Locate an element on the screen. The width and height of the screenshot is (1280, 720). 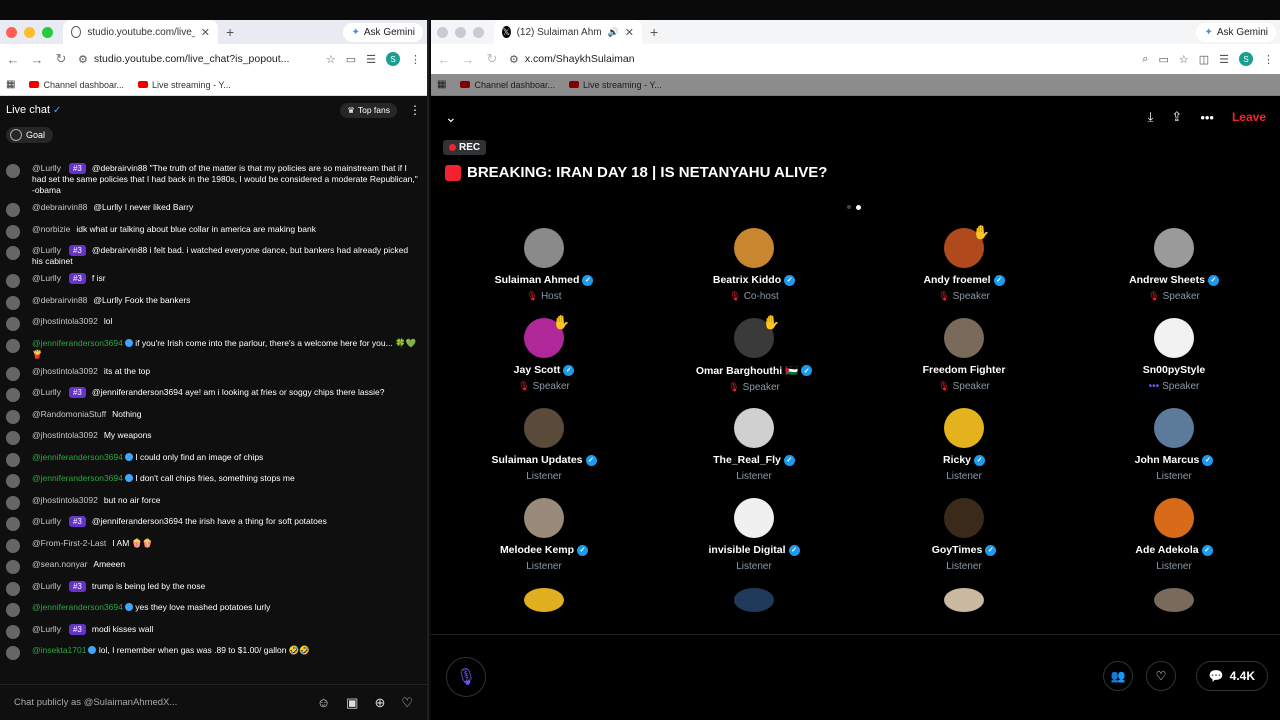
page-dot-active is located at coordinates (858, 207).